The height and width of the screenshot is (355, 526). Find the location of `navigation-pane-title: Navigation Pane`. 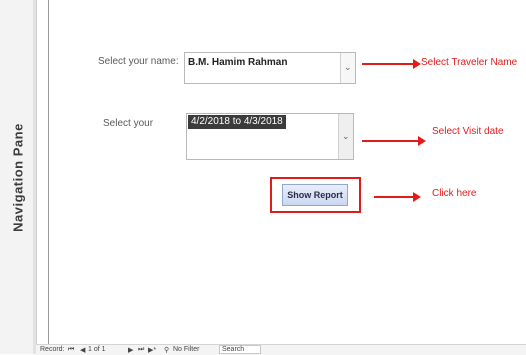

navigation-pane-title: Navigation Pane is located at coordinates (18, 178).